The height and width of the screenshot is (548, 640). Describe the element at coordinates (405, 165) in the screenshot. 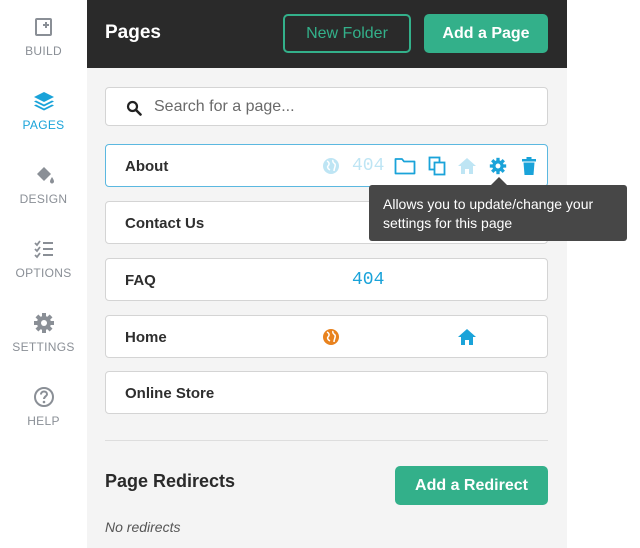

I see `folder-icon` at that location.